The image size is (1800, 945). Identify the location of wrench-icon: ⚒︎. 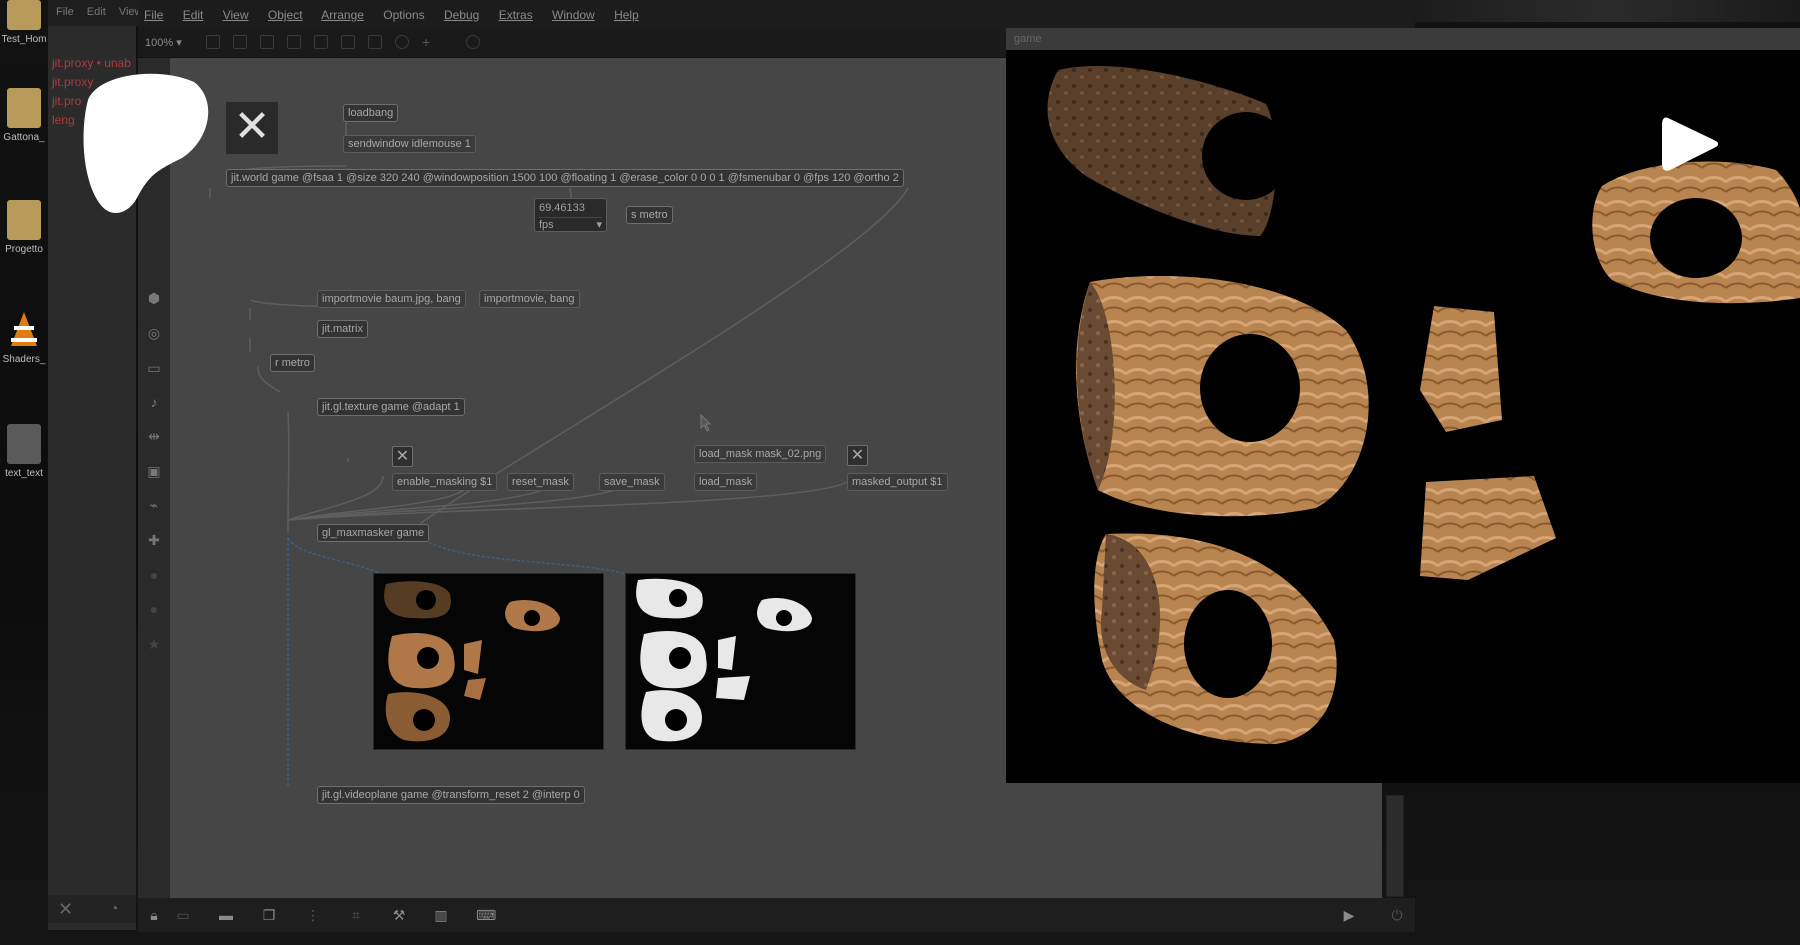
(399, 915).